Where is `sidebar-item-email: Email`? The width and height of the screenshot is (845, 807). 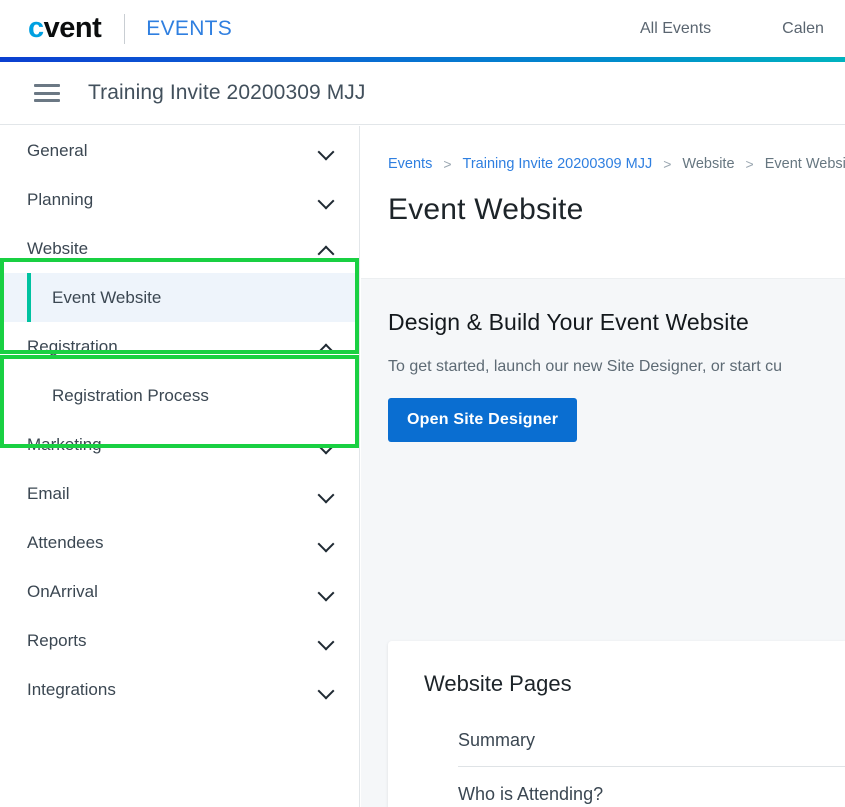
sidebar-item-email: Email is located at coordinates (179, 493).